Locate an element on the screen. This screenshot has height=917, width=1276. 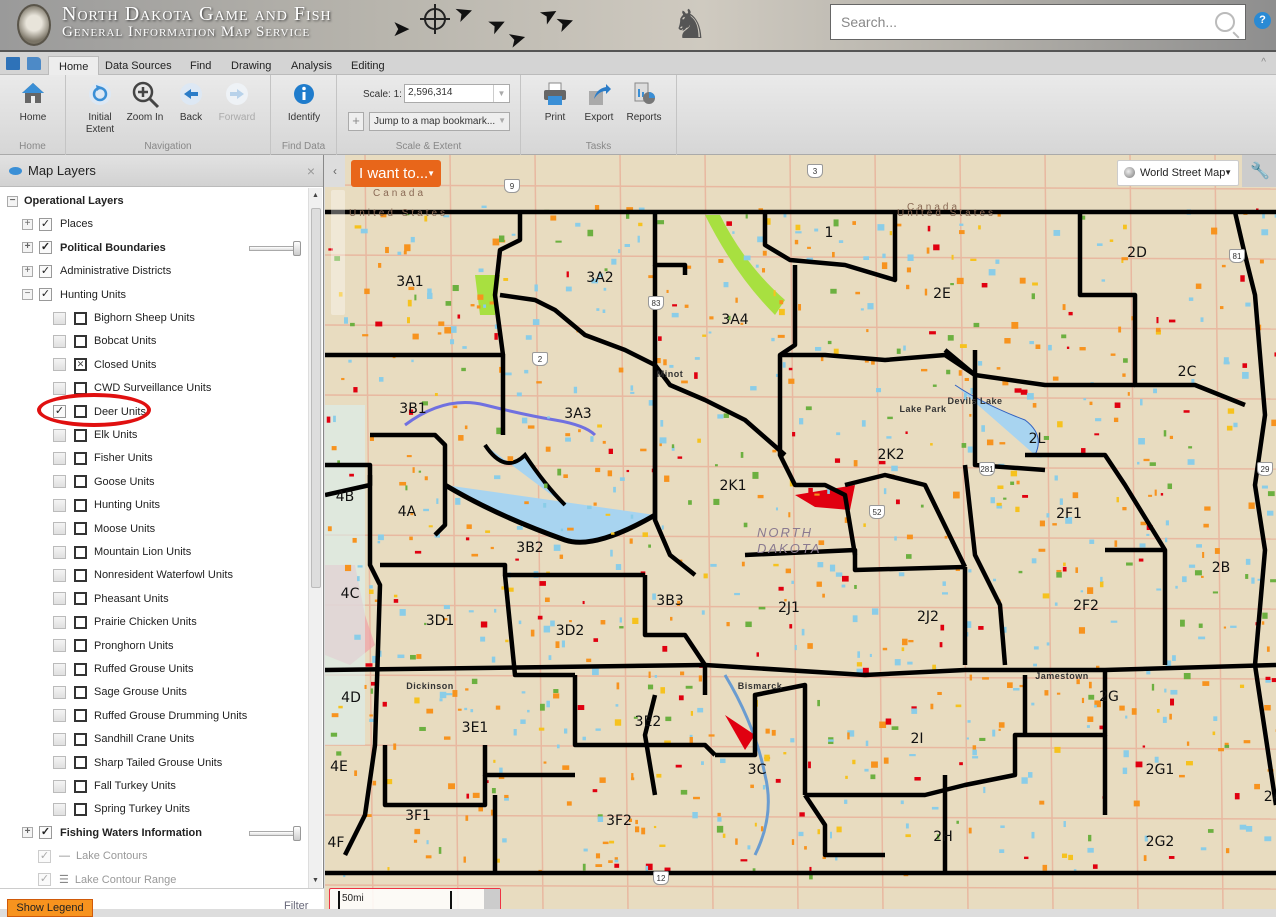
search-icon is located at coordinates (1225, 22).